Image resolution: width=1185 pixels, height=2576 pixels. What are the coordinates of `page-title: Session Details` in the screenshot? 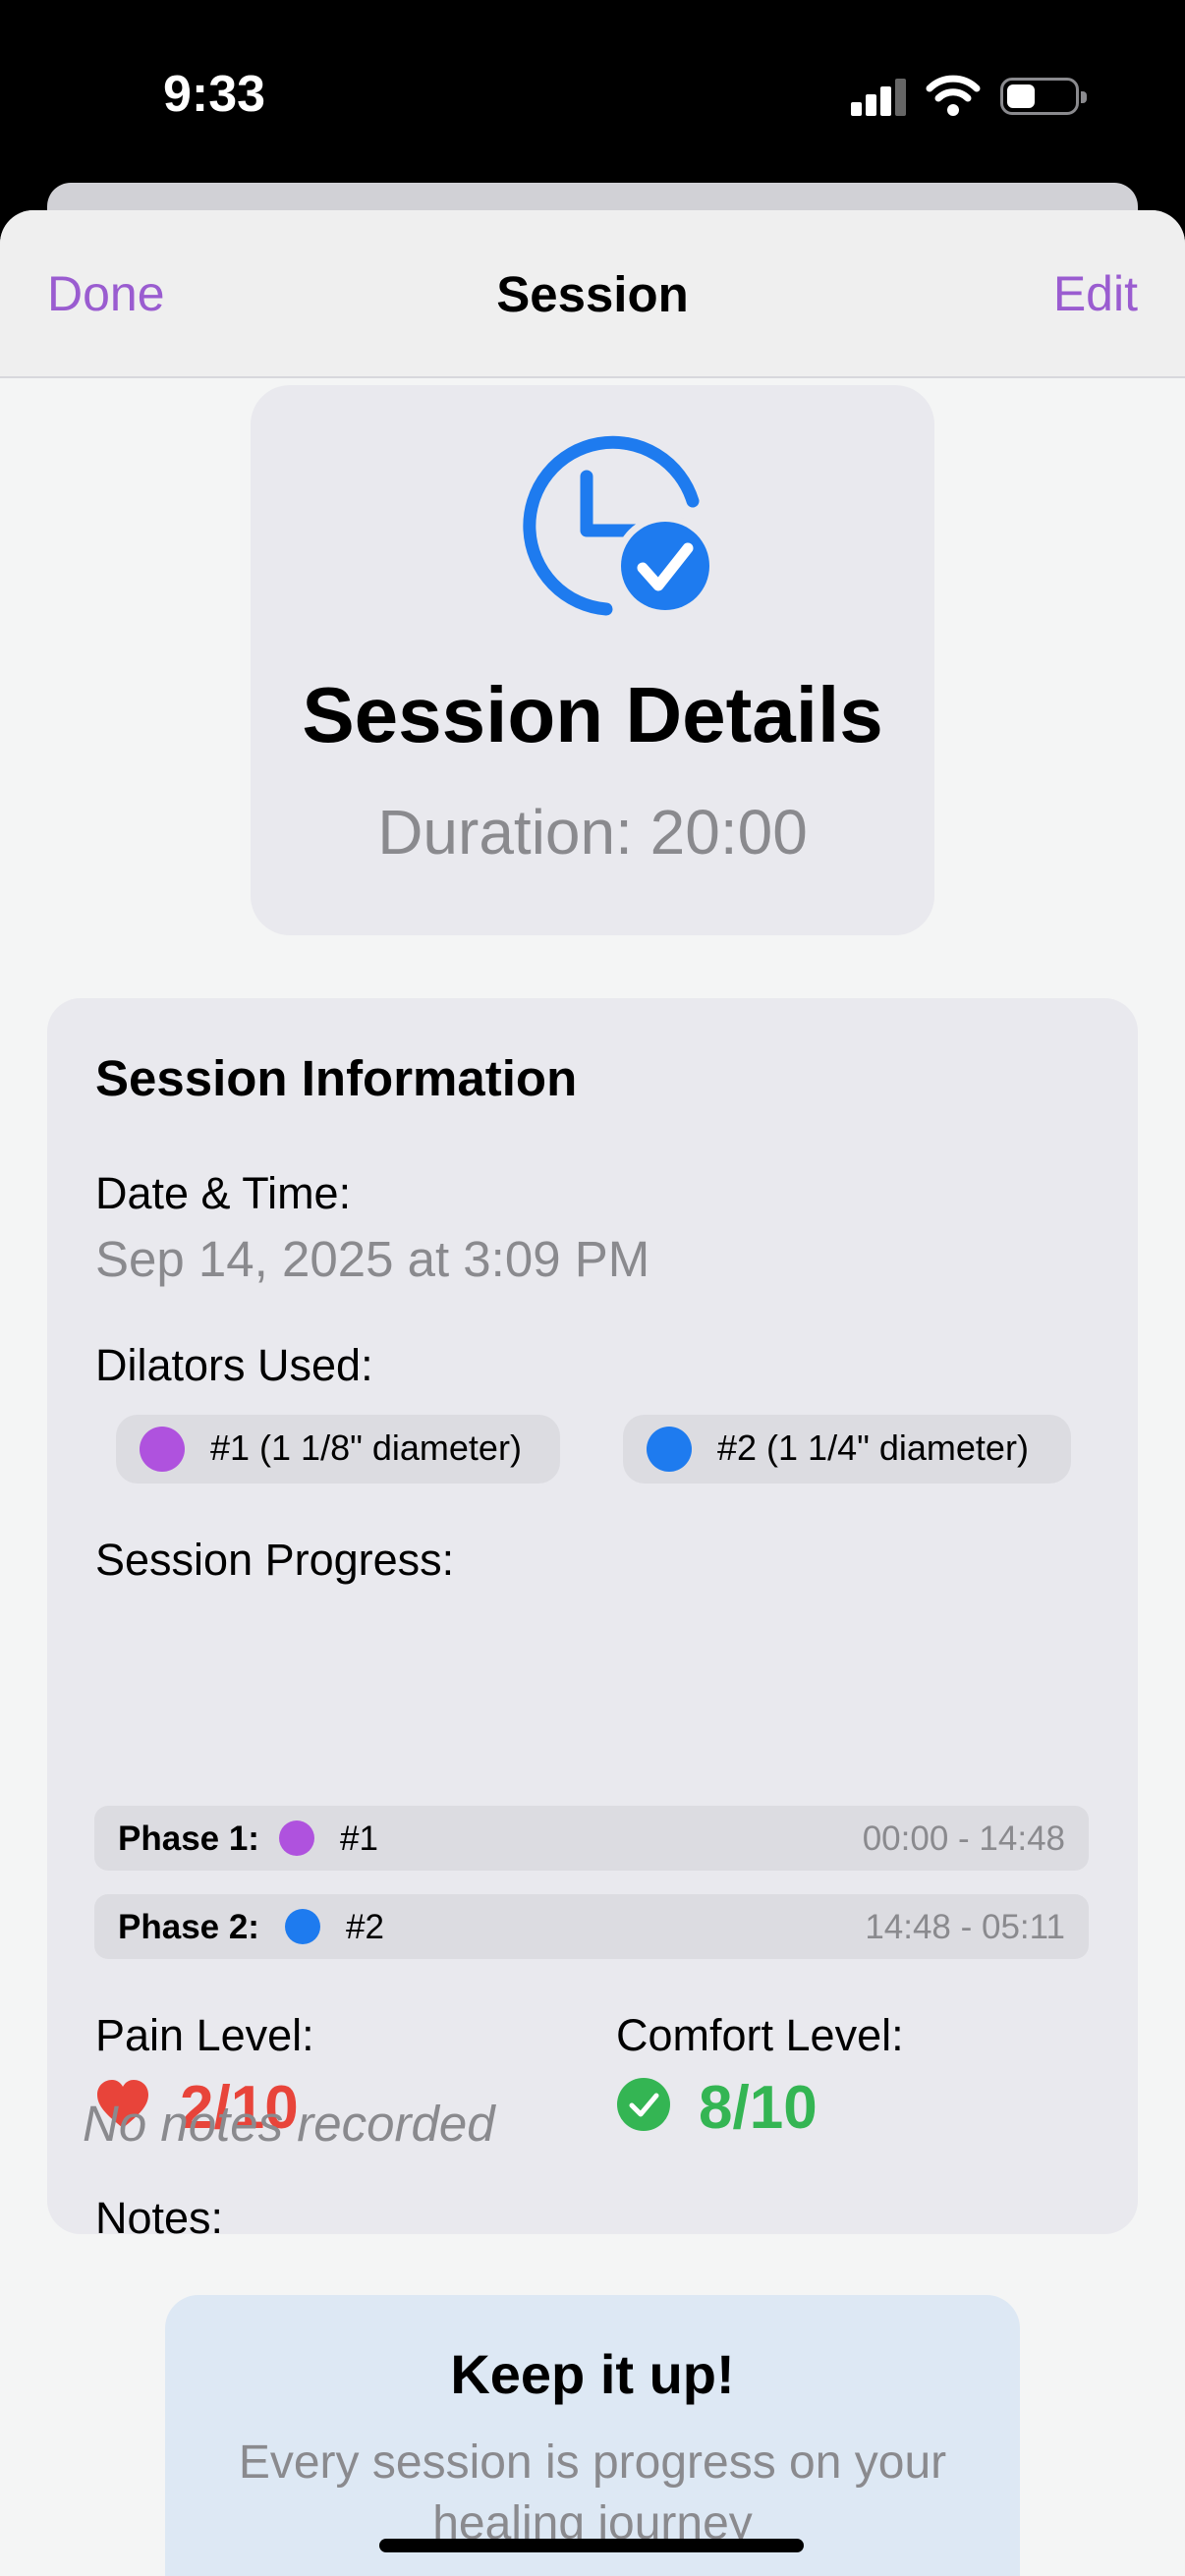 It's located at (592, 714).